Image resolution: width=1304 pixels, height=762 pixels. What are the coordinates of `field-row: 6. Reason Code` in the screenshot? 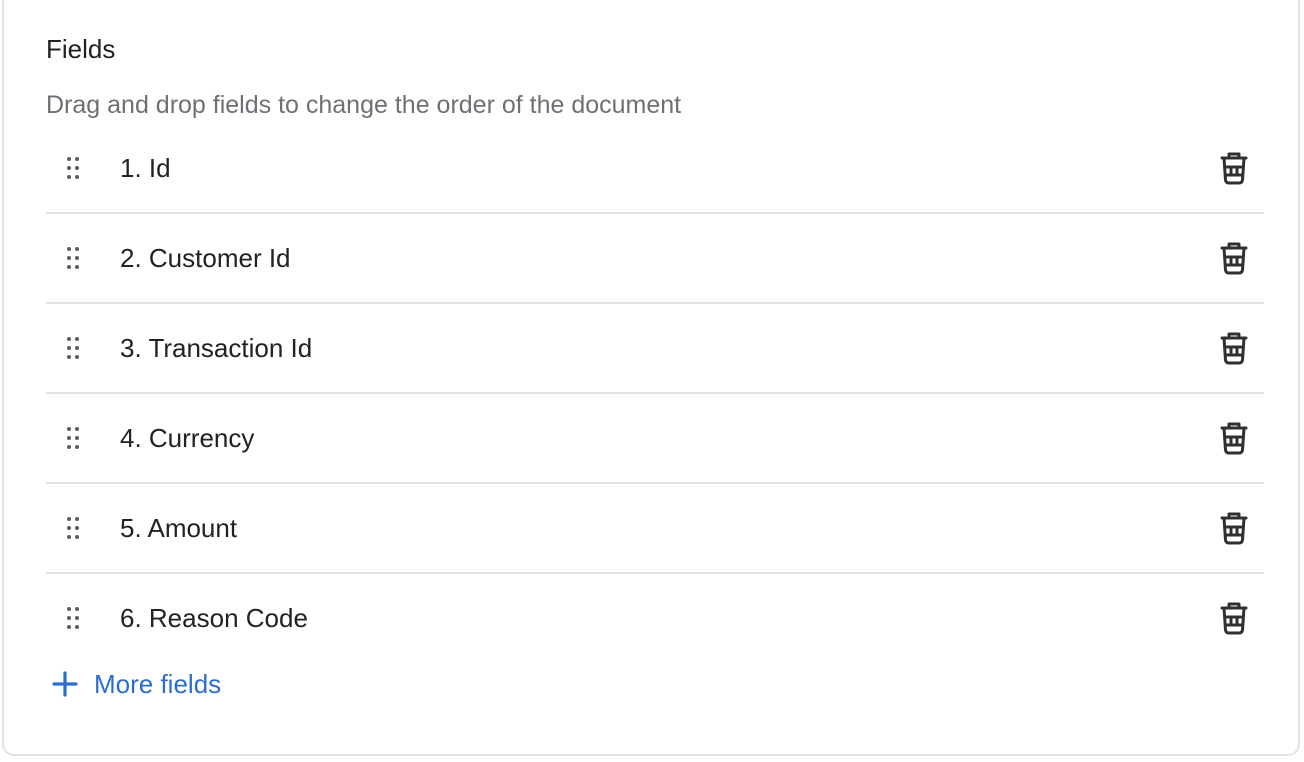 It's located at (655, 618).